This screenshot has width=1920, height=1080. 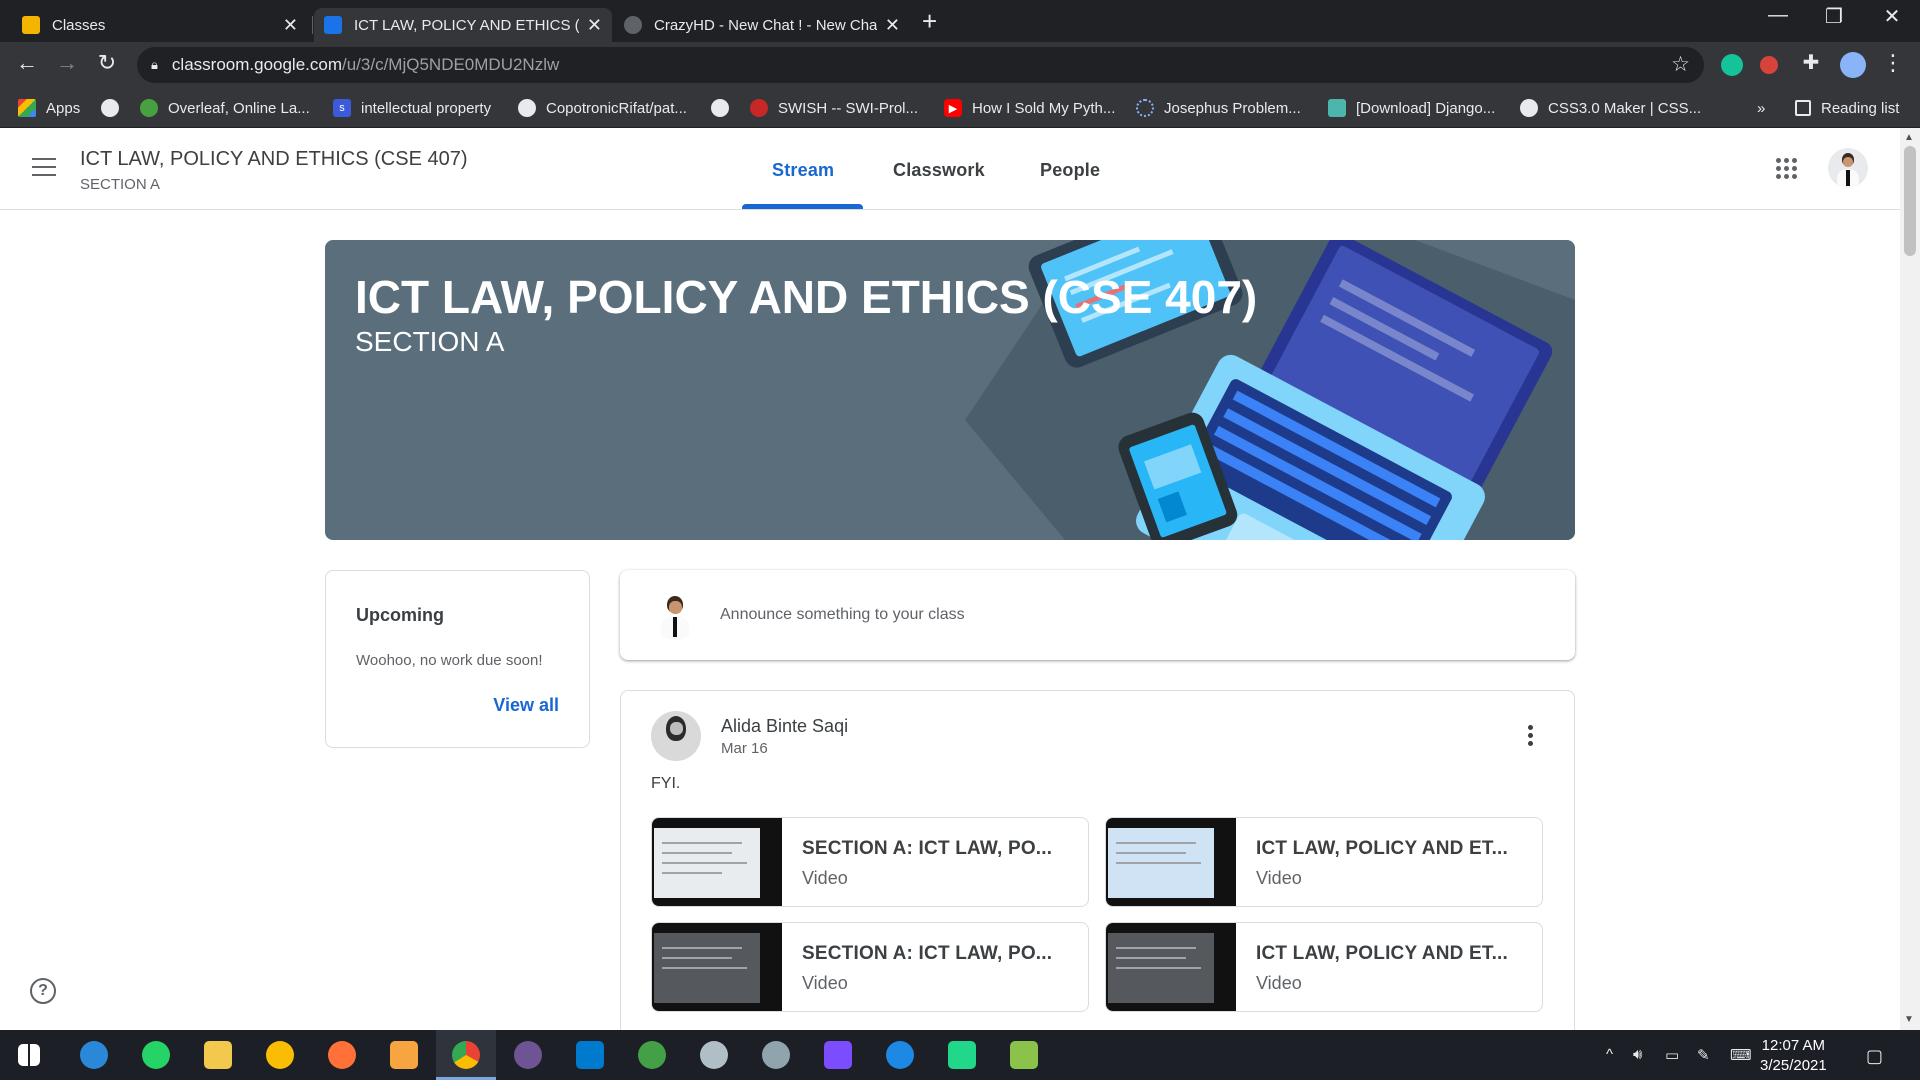 I want to click on lock-icon: 🔒︎, so click(x=154, y=64).